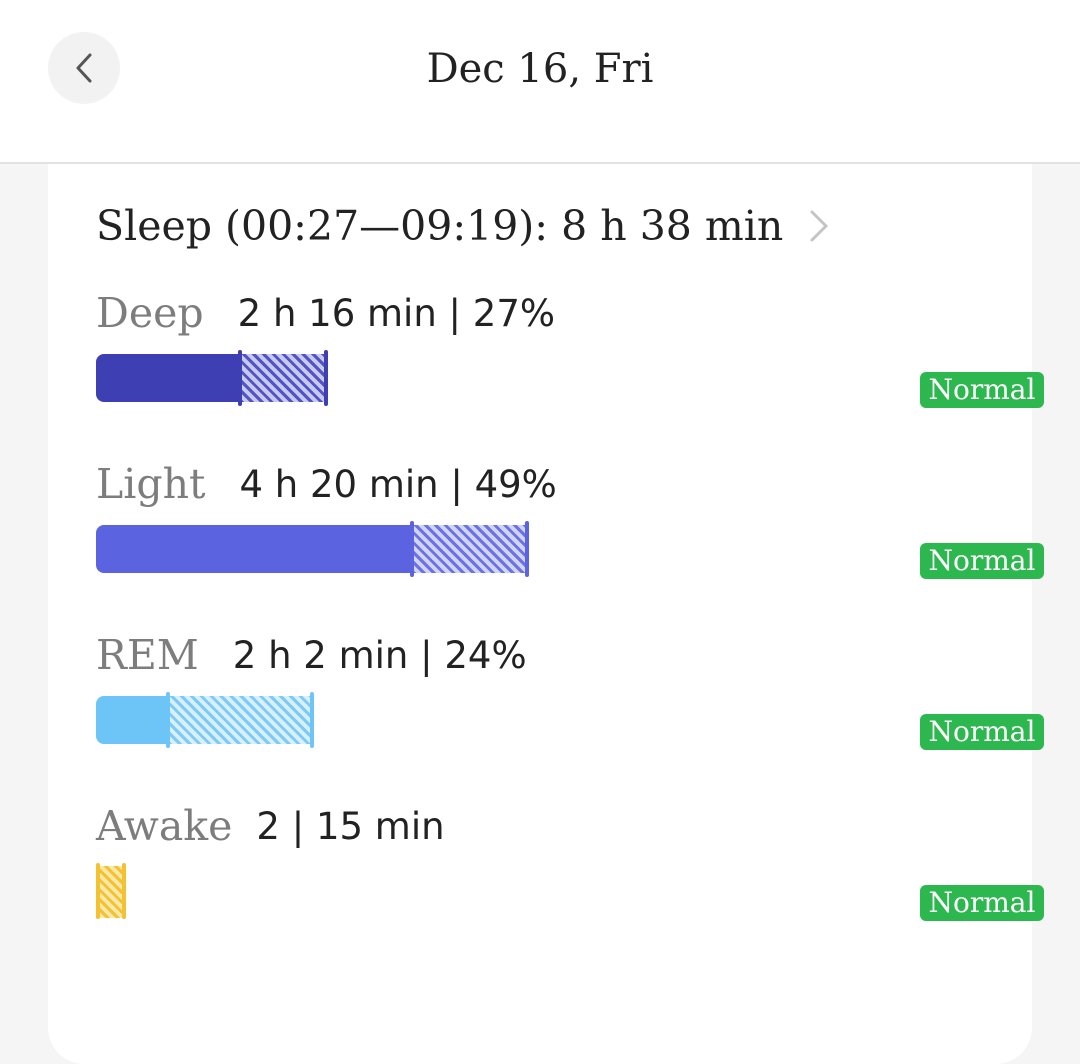  Describe the element at coordinates (379, 655) in the screenshot. I see `stage-rem-value: 2 h 2 min | 24%` at that location.